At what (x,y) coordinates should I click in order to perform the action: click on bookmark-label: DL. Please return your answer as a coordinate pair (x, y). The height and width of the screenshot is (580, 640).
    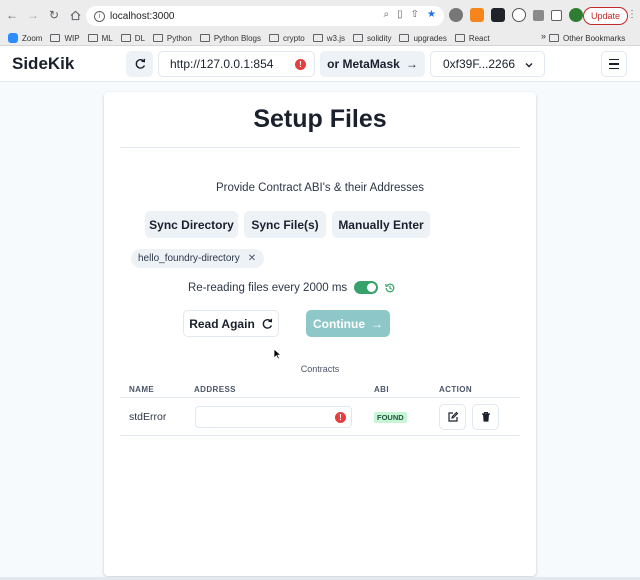
    Looking at the image, I should click on (139, 38).